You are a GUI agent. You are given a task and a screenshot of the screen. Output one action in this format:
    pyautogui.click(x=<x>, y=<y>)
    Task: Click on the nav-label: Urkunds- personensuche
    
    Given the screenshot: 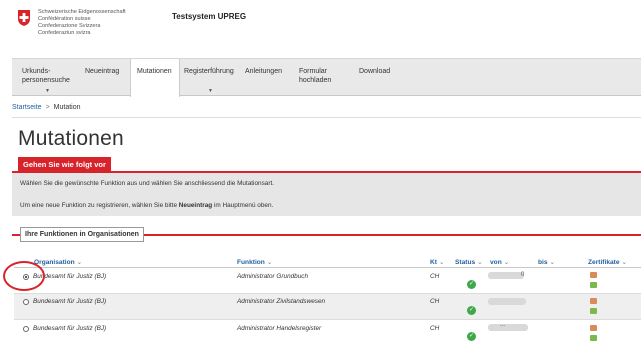 What is the action you would take?
    pyautogui.click(x=46, y=76)
    